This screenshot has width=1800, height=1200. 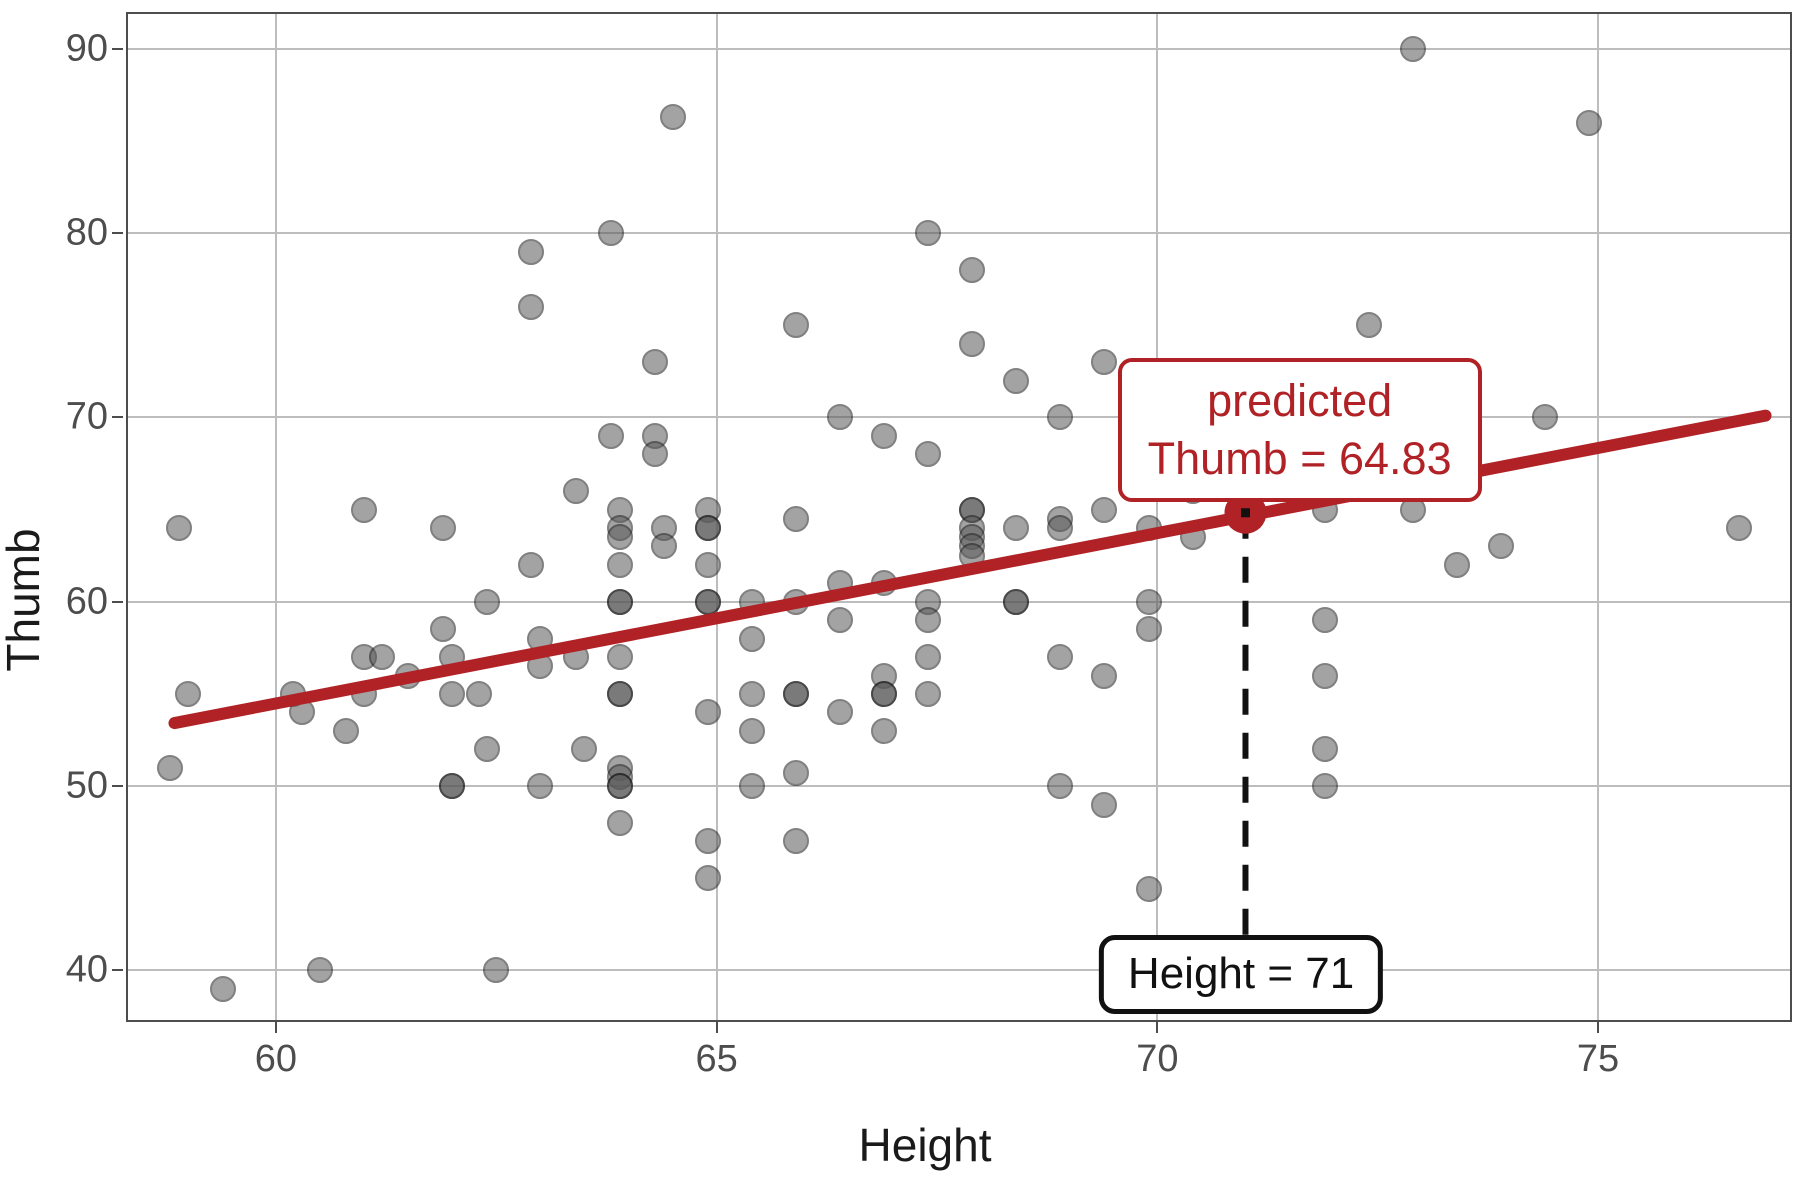 I want to click on x-axis-tick-label: 70, so click(x=1157, y=1059).